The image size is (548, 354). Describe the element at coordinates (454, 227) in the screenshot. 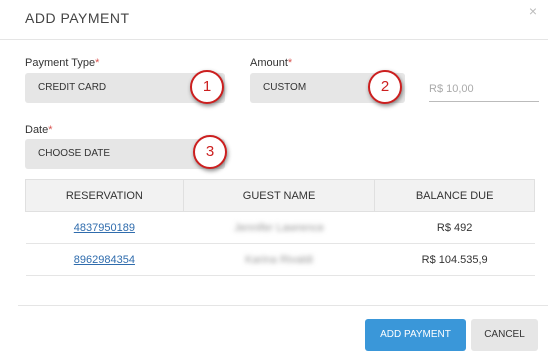

I see `balance-due-cell: R$ 492` at that location.